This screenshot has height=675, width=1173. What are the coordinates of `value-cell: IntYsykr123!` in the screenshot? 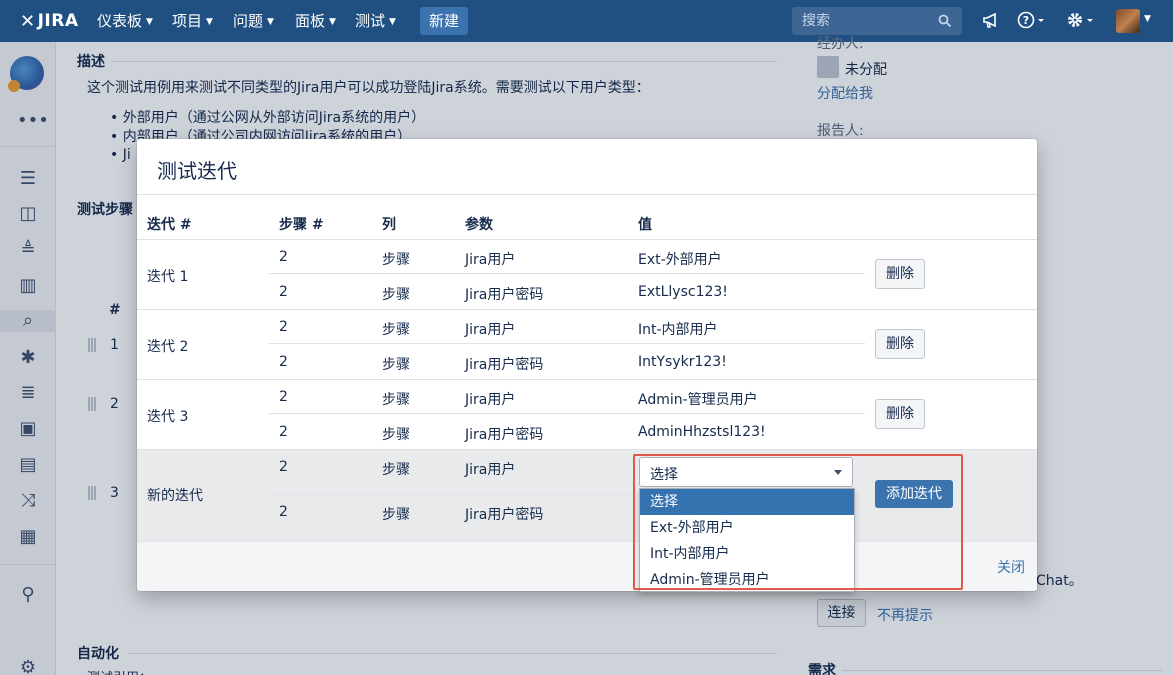 It's located at (682, 362).